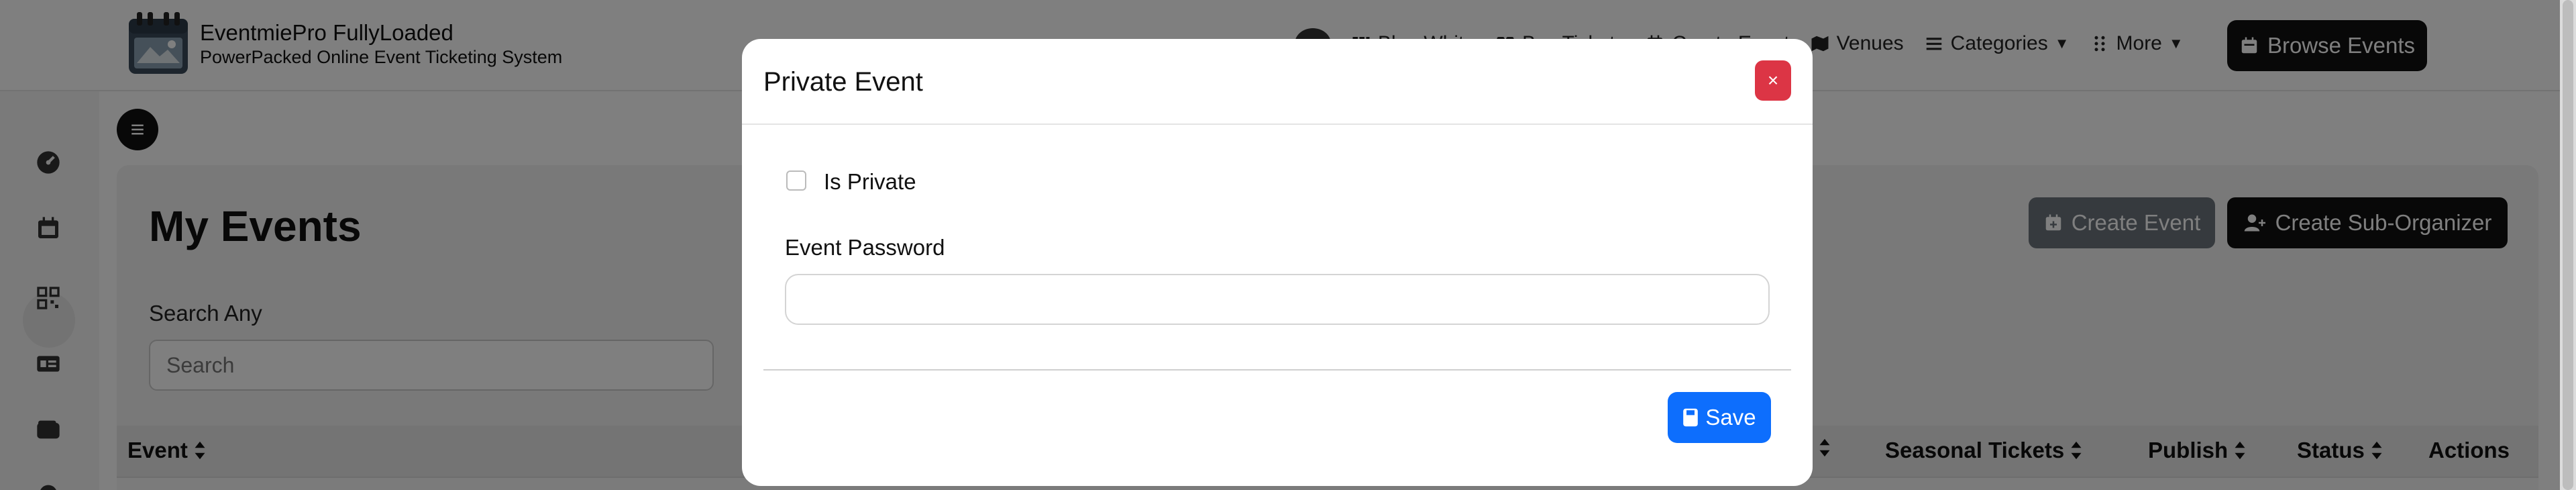 The height and width of the screenshot is (490, 2576). I want to click on save-button: Save, so click(1719, 417).